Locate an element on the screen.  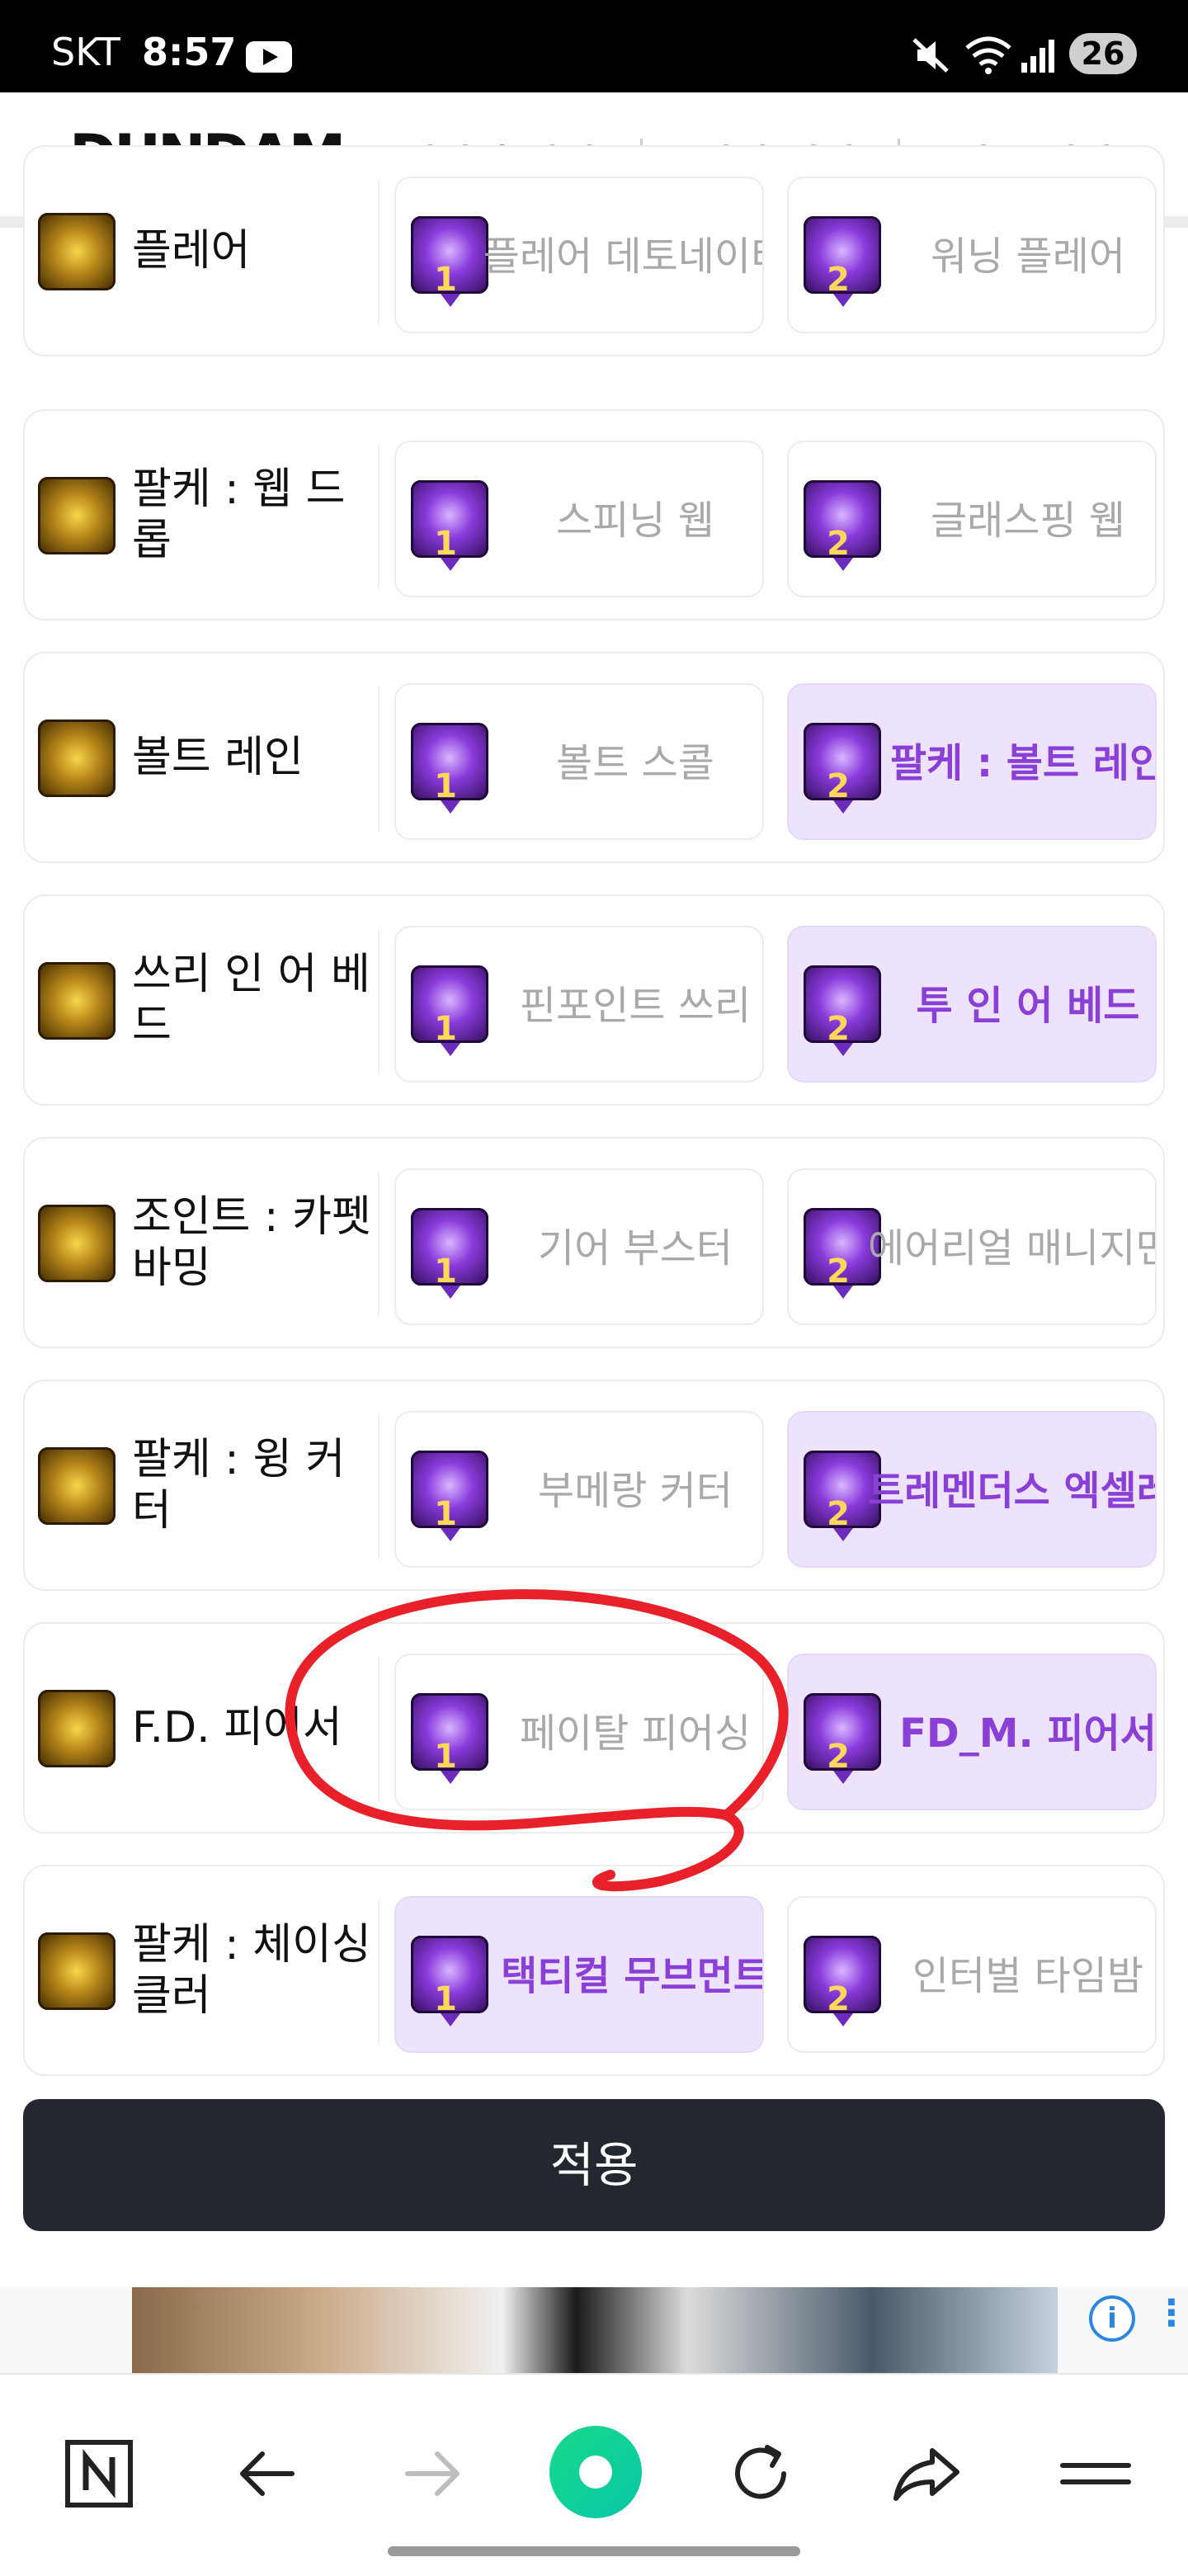
skill-name: 팔케 : 체이싱 클러 is located at coordinates (251, 1970).